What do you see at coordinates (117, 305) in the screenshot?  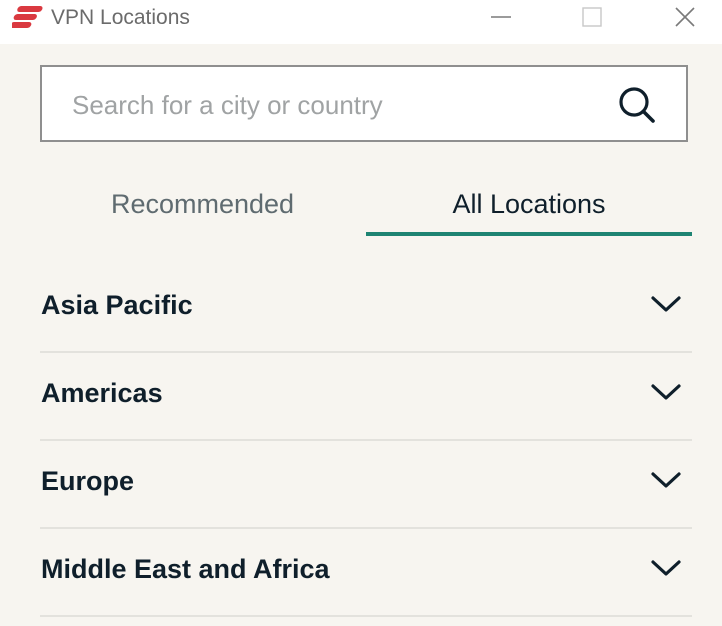 I see `region-label: Asia Pacific` at bounding box center [117, 305].